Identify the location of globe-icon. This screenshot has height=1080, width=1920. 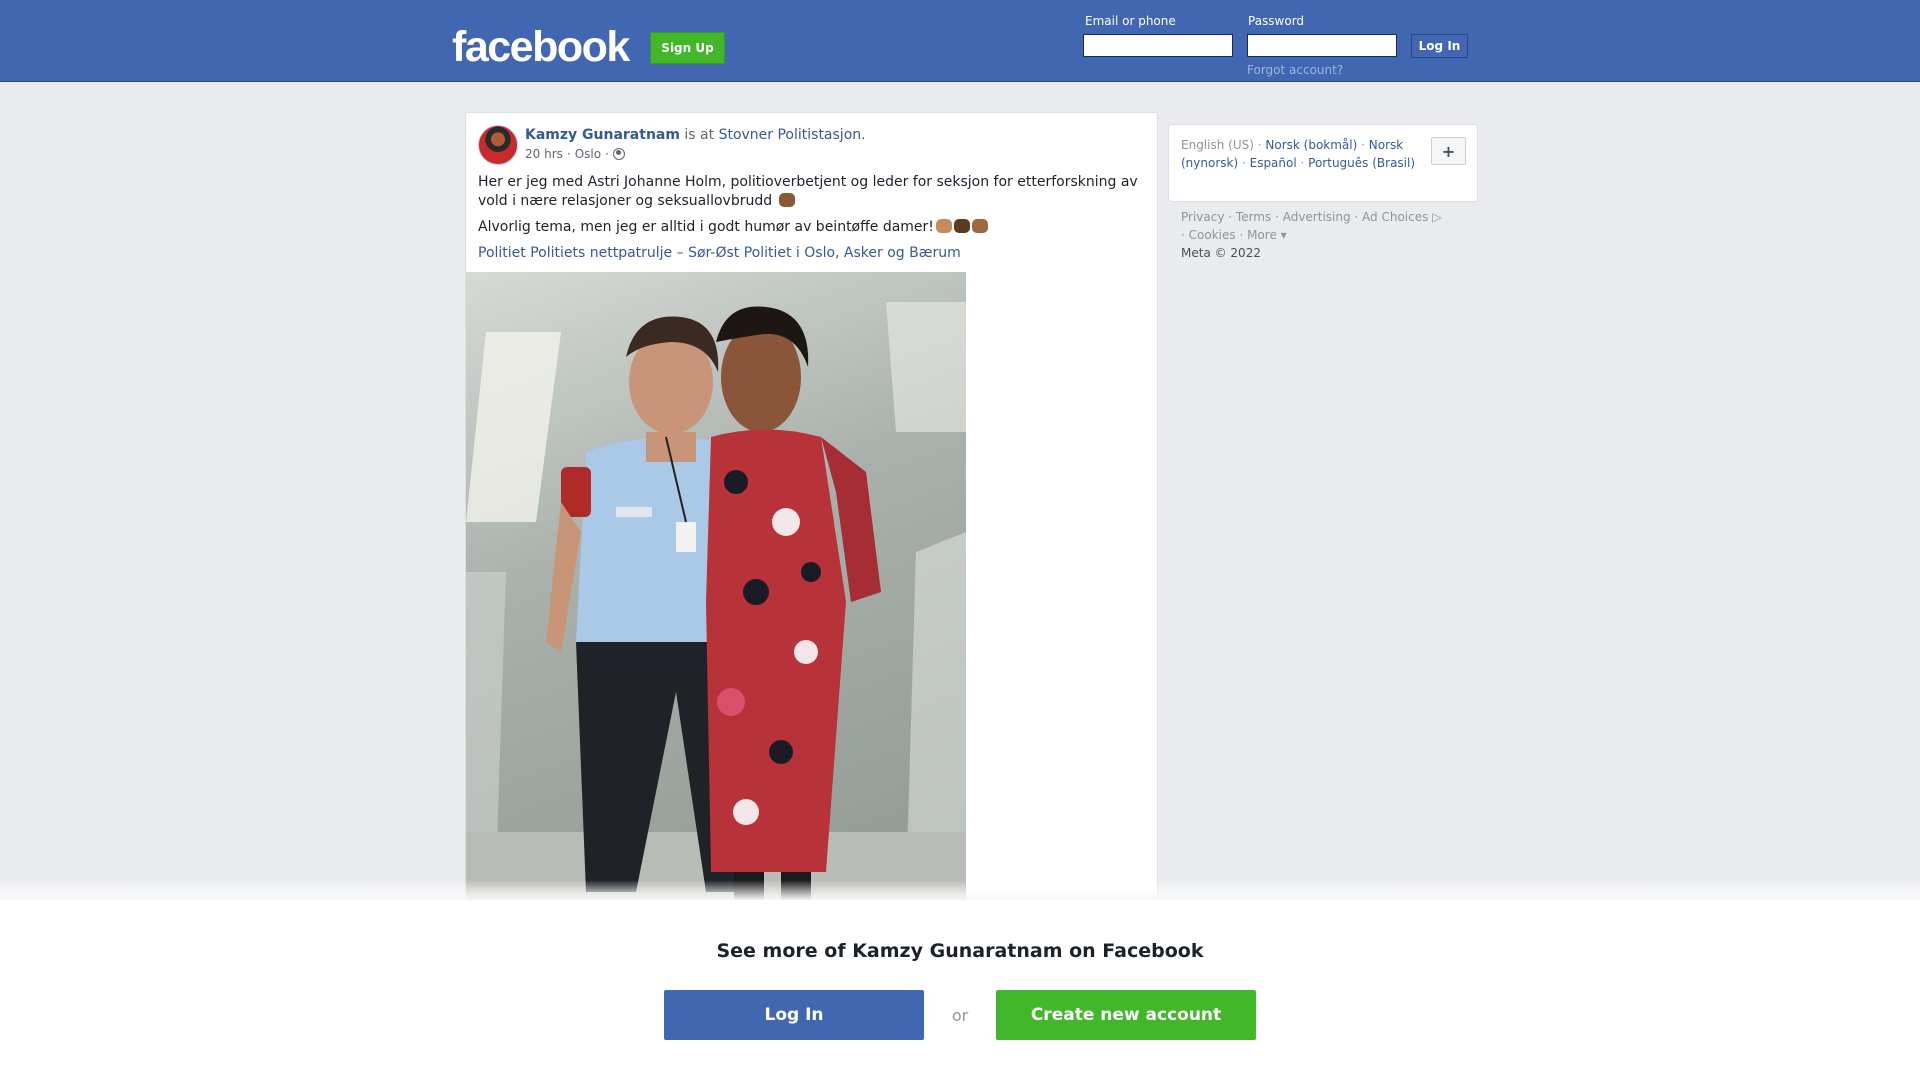
(618, 154).